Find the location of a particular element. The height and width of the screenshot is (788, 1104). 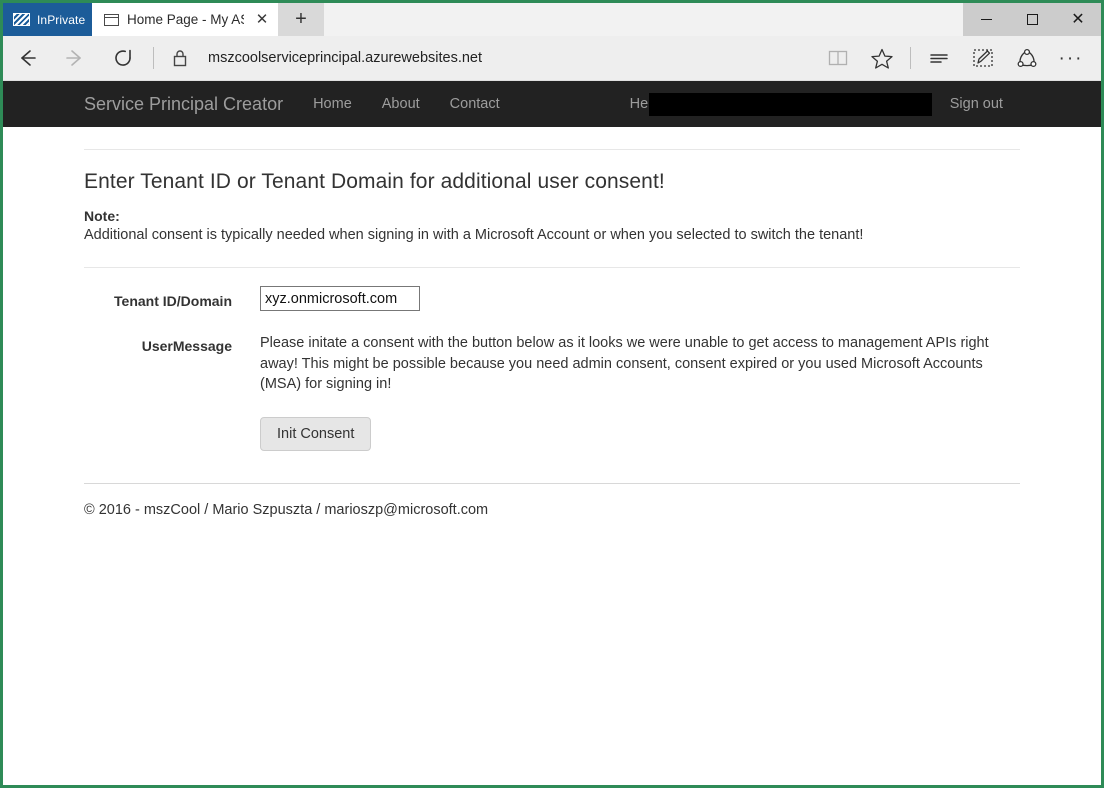

refresh-icon is located at coordinates (123, 57).